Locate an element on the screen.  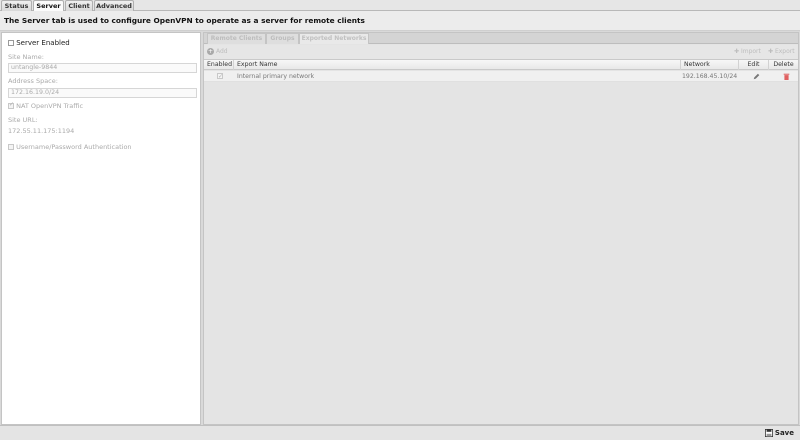
subtab-exported-networks: Exported Networks is located at coordinates (334, 38).